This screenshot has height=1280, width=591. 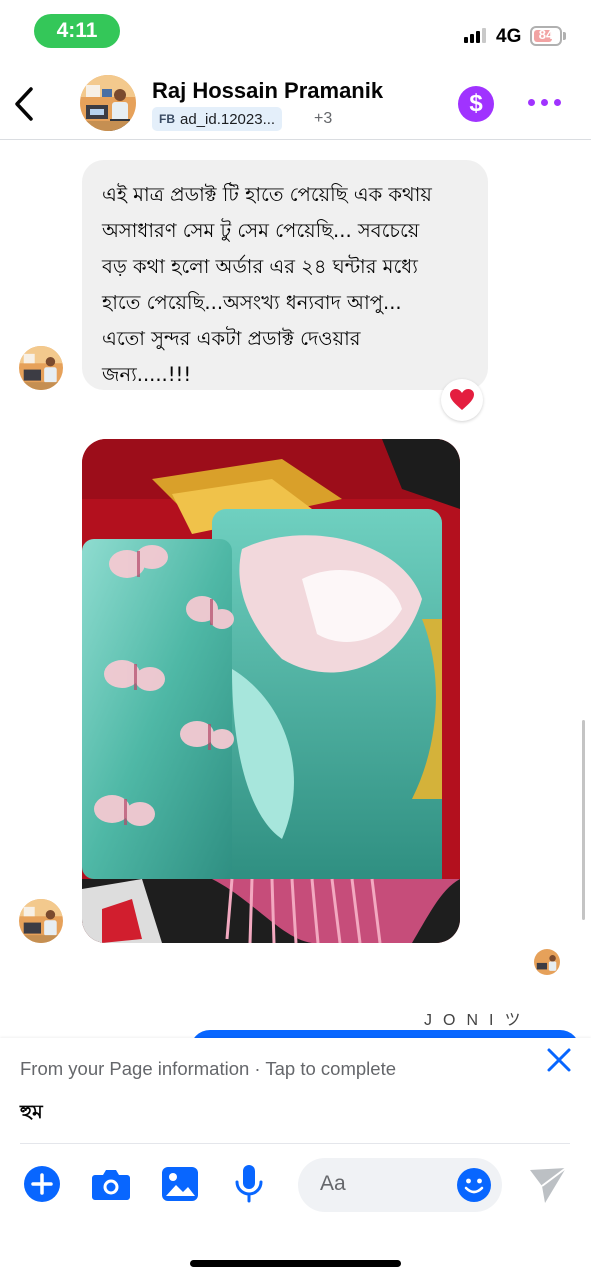 What do you see at coordinates (41, 368) in the screenshot?
I see `sender-avatar` at bounding box center [41, 368].